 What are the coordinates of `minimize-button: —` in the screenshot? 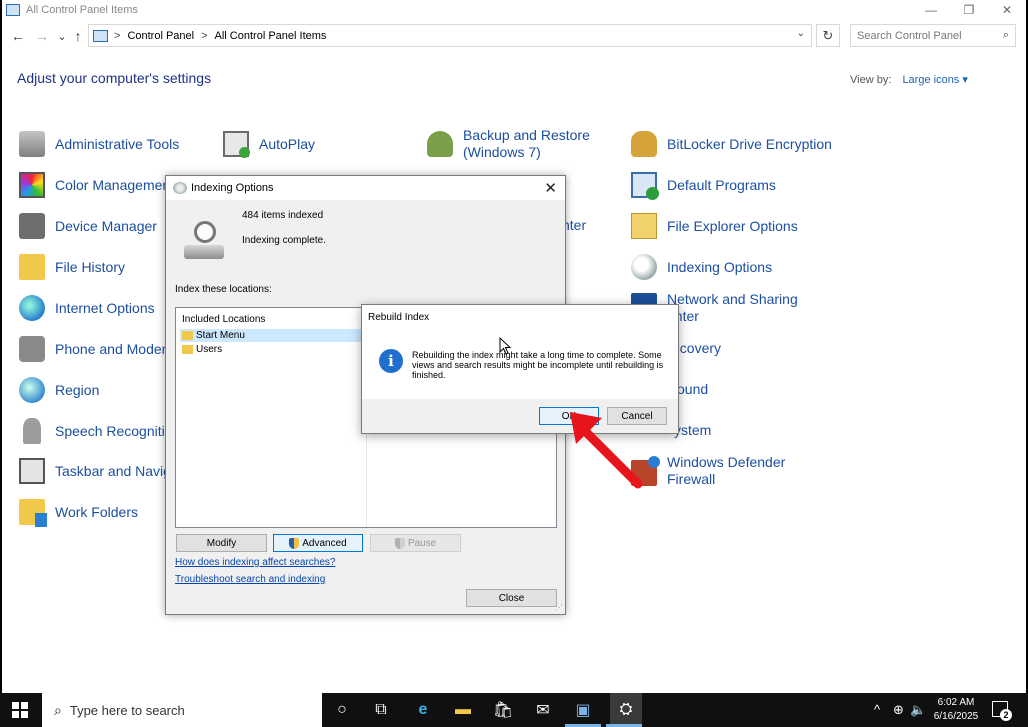 It's located at (931, 10).